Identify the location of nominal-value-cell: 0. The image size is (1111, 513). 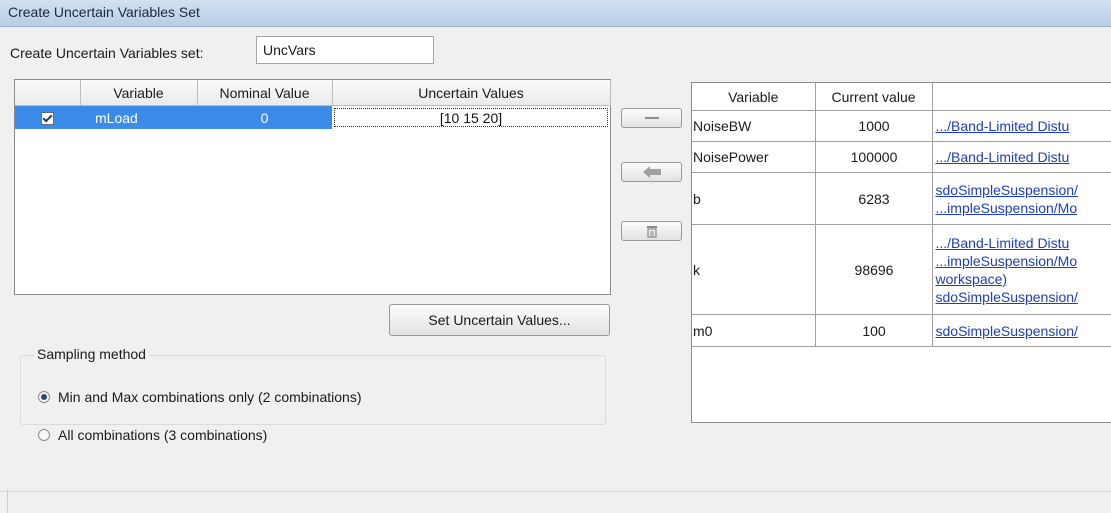
(264, 117).